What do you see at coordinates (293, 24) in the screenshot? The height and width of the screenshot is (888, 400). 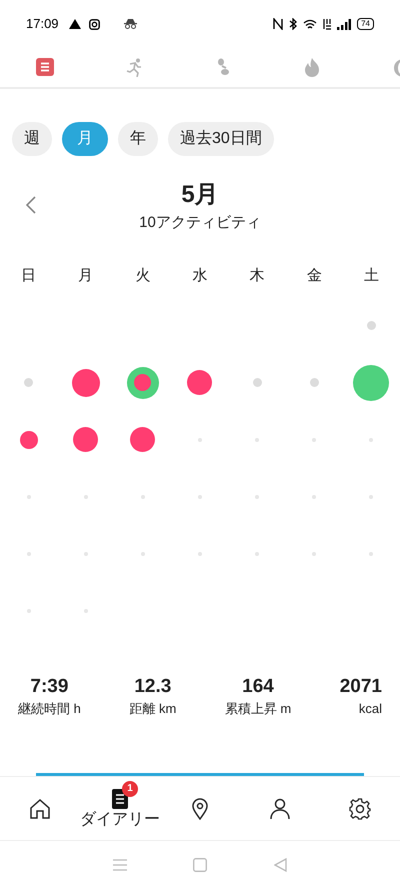 I see `bluetooth-icon` at bounding box center [293, 24].